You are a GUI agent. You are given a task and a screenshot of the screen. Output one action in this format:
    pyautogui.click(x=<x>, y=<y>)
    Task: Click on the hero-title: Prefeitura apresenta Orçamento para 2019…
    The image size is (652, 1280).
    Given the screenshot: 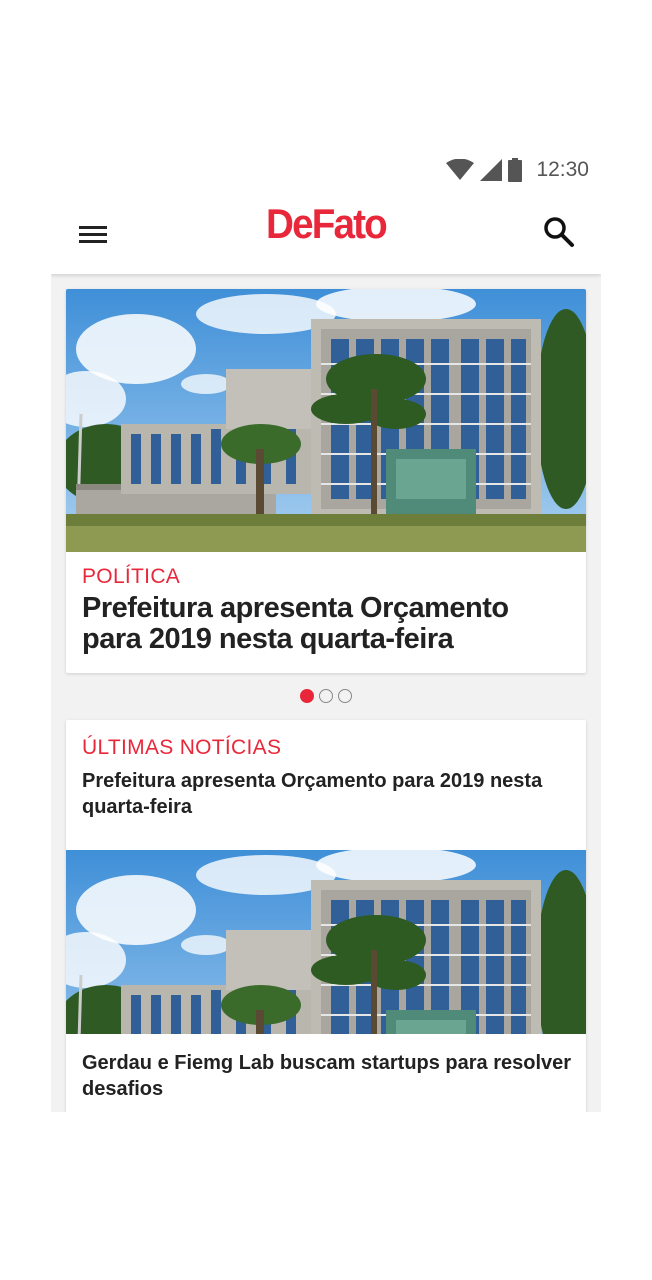 What is the action you would take?
    pyautogui.click(x=295, y=623)
    